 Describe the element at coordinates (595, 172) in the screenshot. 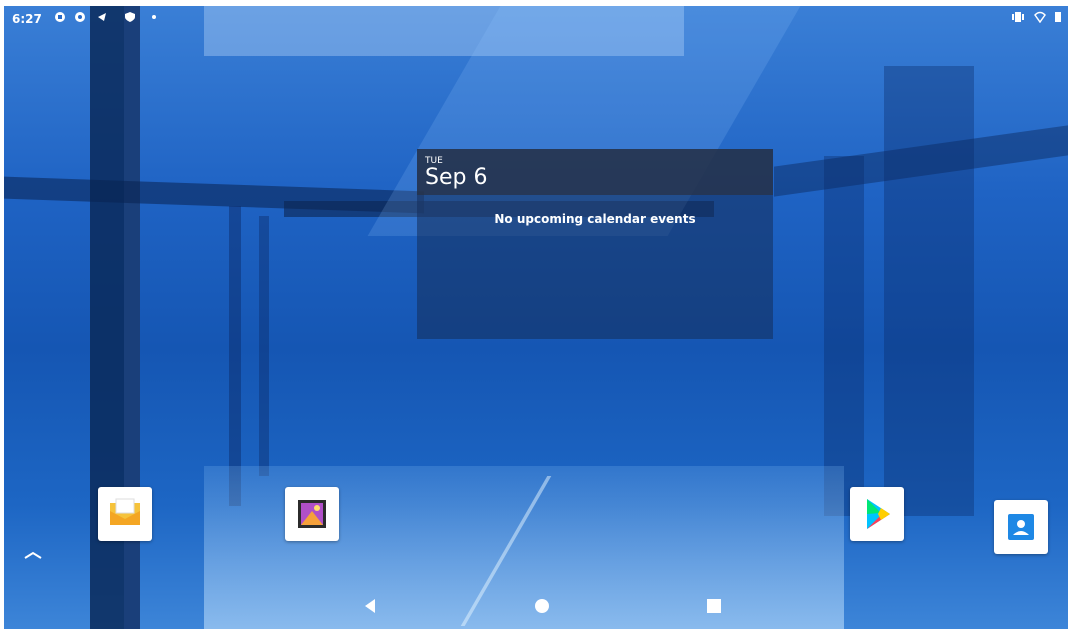

I see `calendar-widget-header: TUE Sep 6` at that location.